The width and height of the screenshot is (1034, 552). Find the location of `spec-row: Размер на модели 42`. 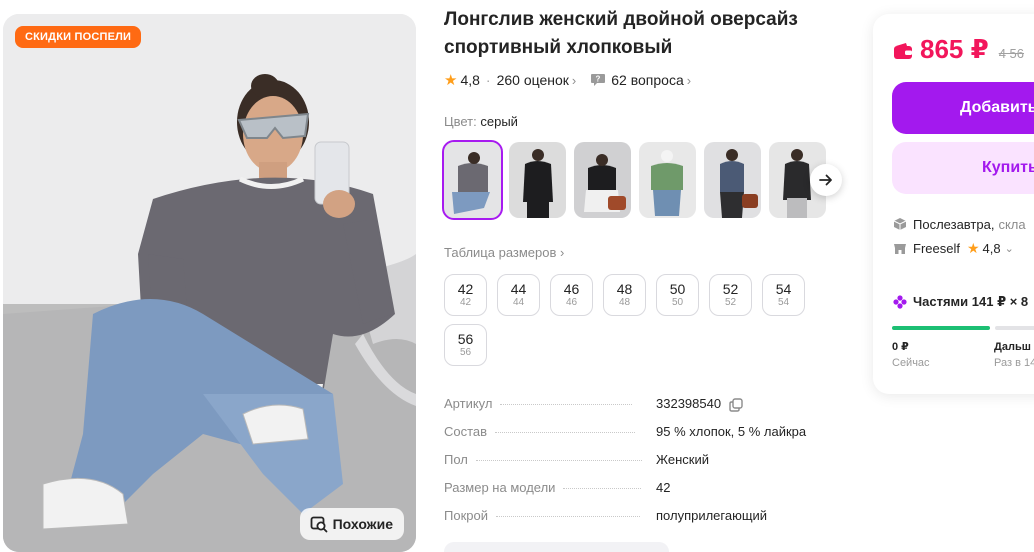

spec-row: Размер на модели 42 is located at coordinates (644, 494).